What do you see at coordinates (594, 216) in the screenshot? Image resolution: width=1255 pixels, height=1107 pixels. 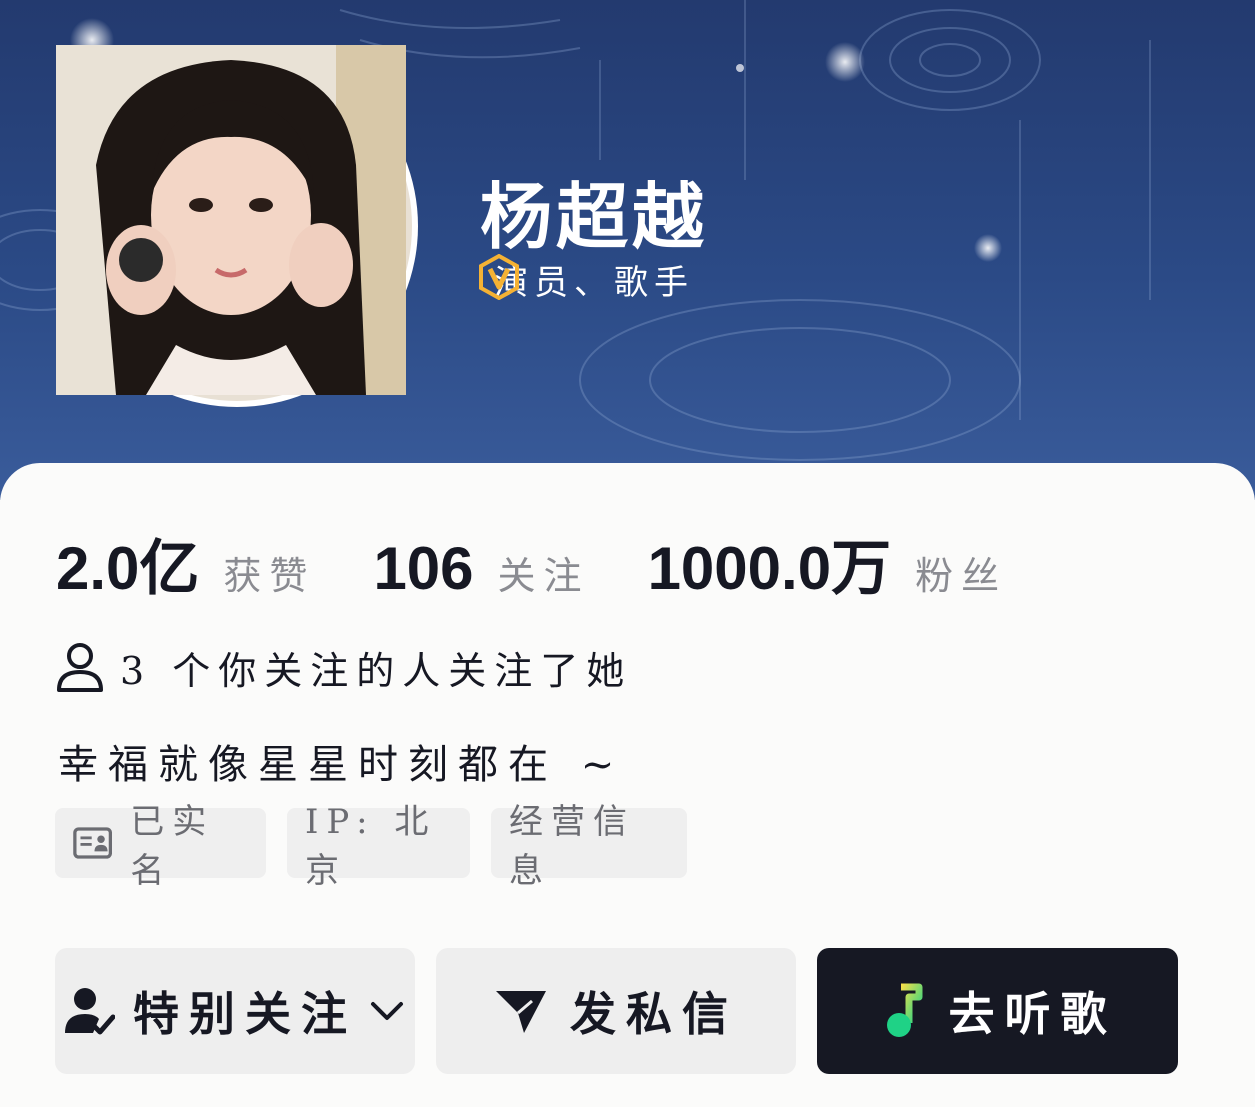 I see `profile-name: 杨超越` at bounding box center [594, 216].